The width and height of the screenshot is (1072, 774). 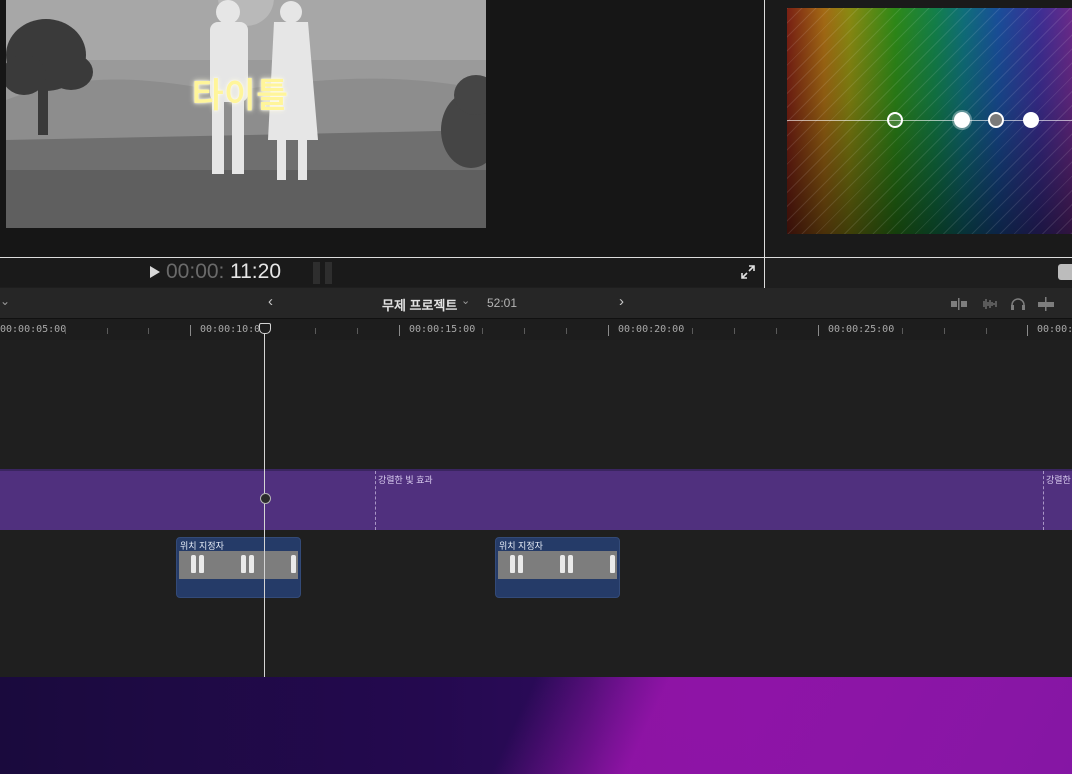 I want to click on play-icon, so click(x=155, y=272).